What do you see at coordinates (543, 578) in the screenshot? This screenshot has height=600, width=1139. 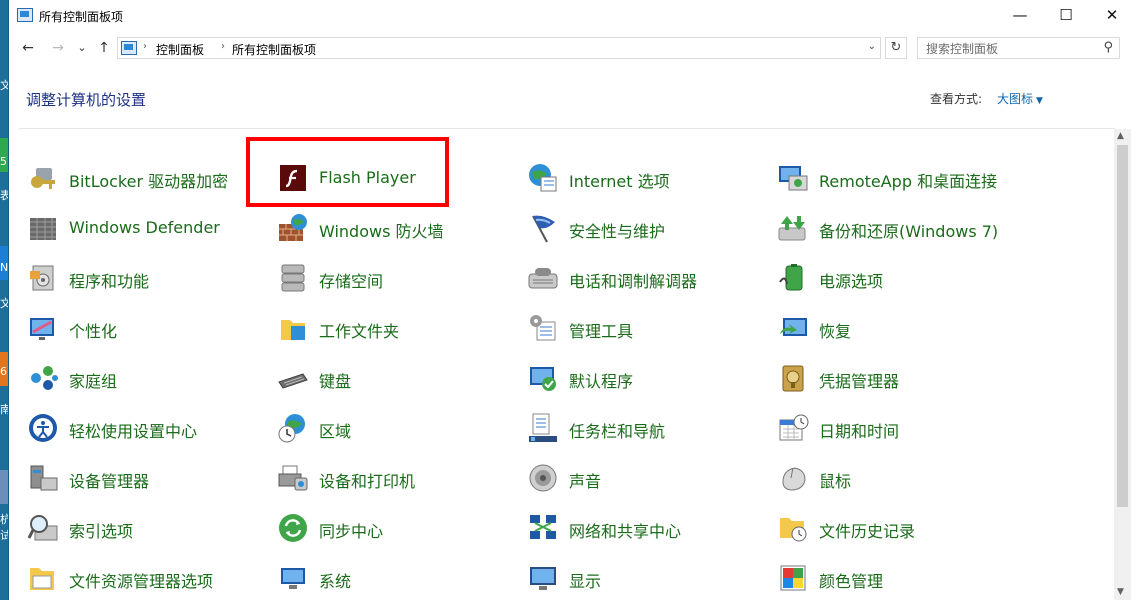 I see `display-icon` at bounding box center [543, 578].